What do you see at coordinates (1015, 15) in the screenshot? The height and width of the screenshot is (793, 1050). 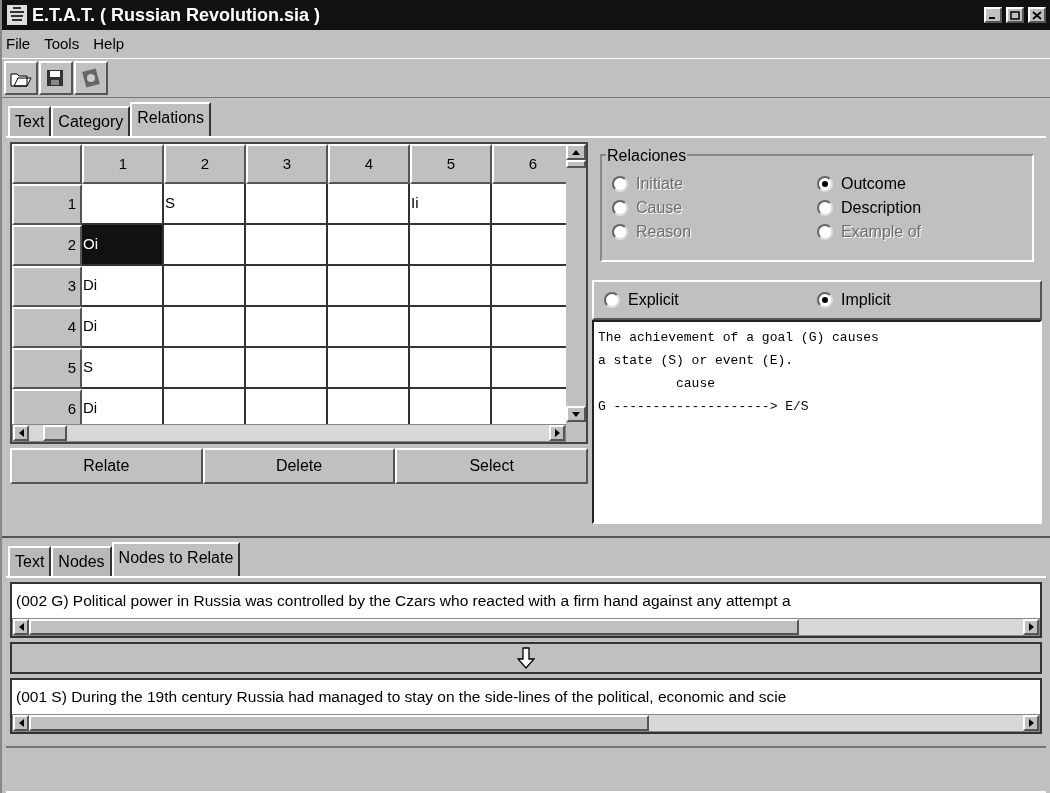 I see `maximize-icon` at bounding box center [1015, 15].